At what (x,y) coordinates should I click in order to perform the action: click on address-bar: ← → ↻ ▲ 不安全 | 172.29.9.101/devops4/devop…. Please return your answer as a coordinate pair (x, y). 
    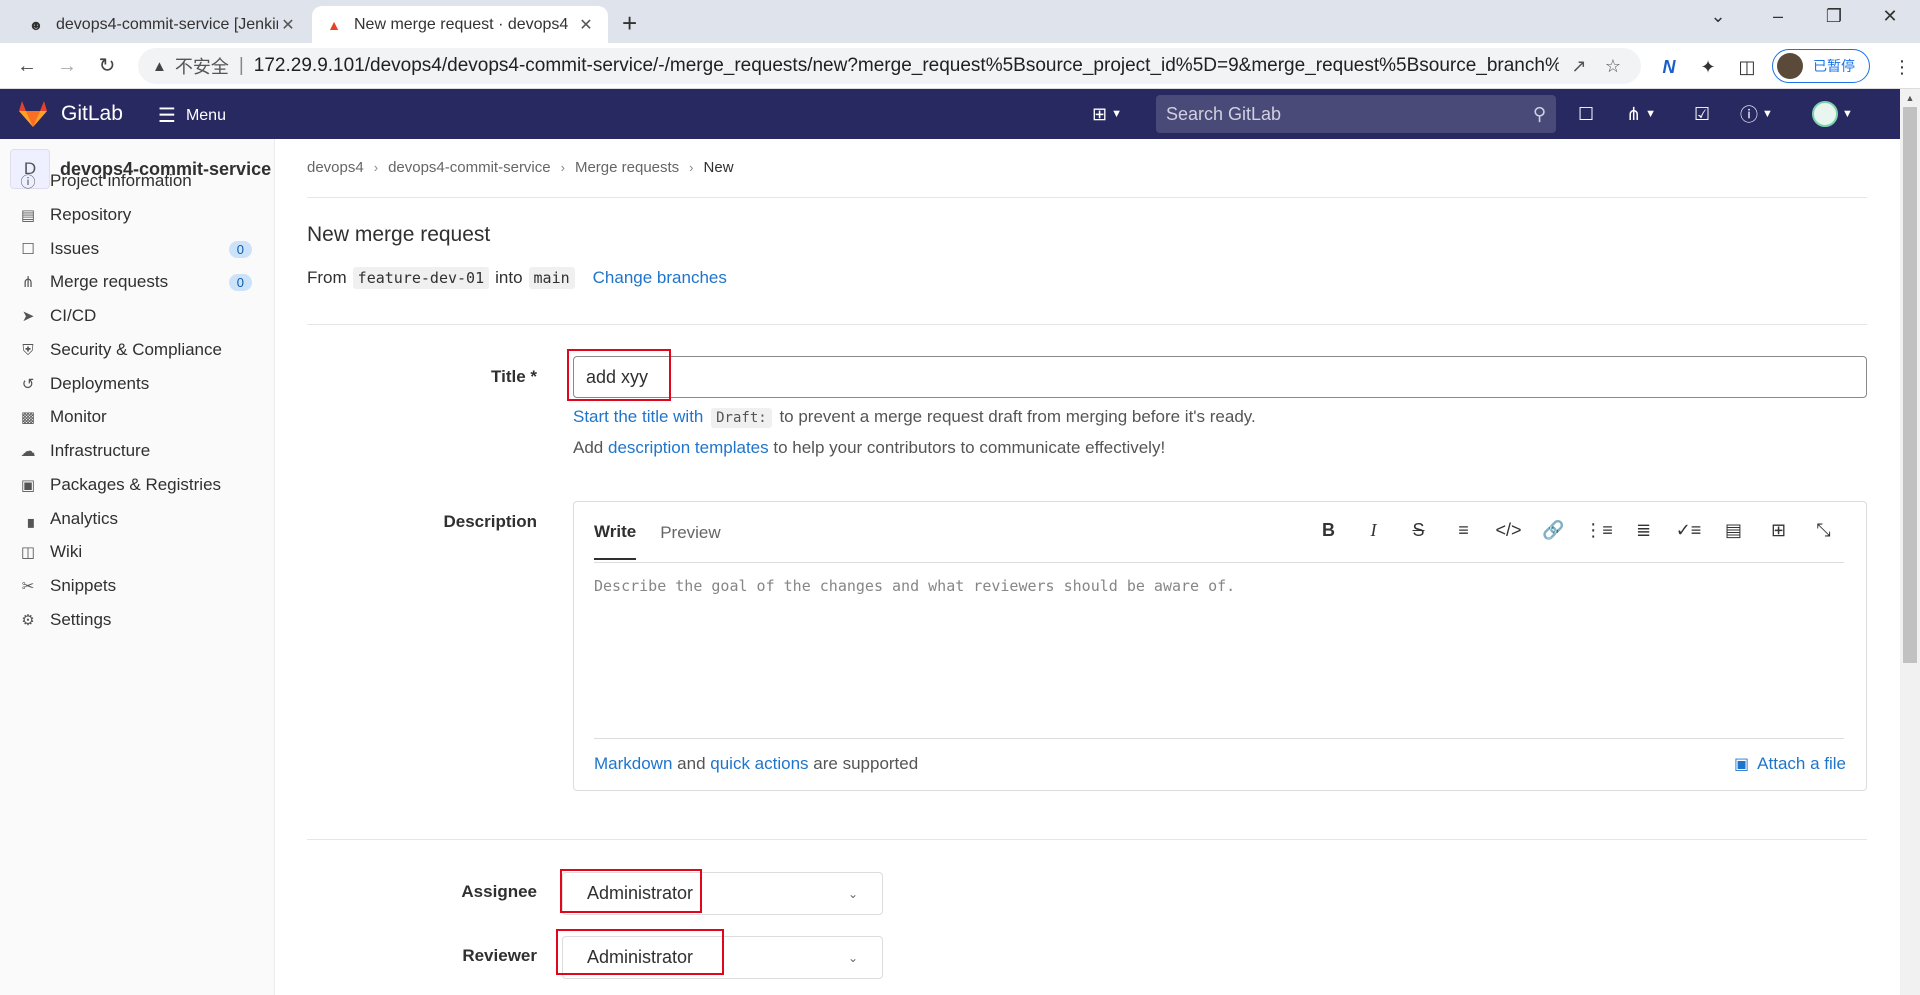
    Looking at the image, I should click on (960, 66).